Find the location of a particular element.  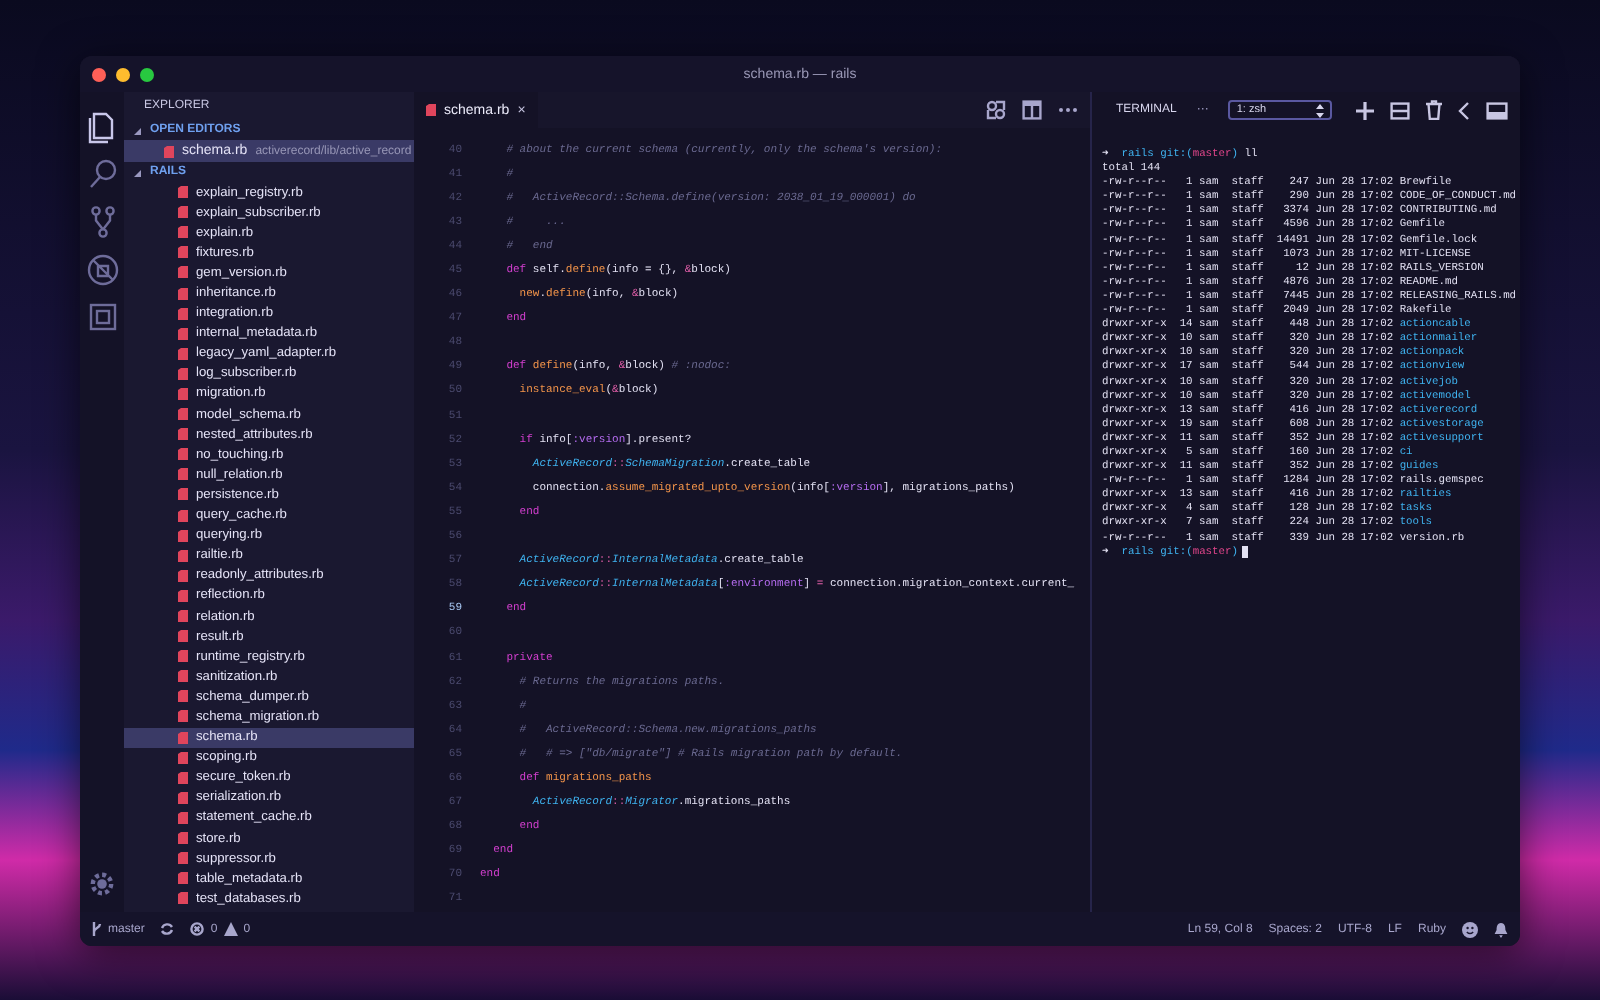

files-icon is located at coordinates (102, 126).